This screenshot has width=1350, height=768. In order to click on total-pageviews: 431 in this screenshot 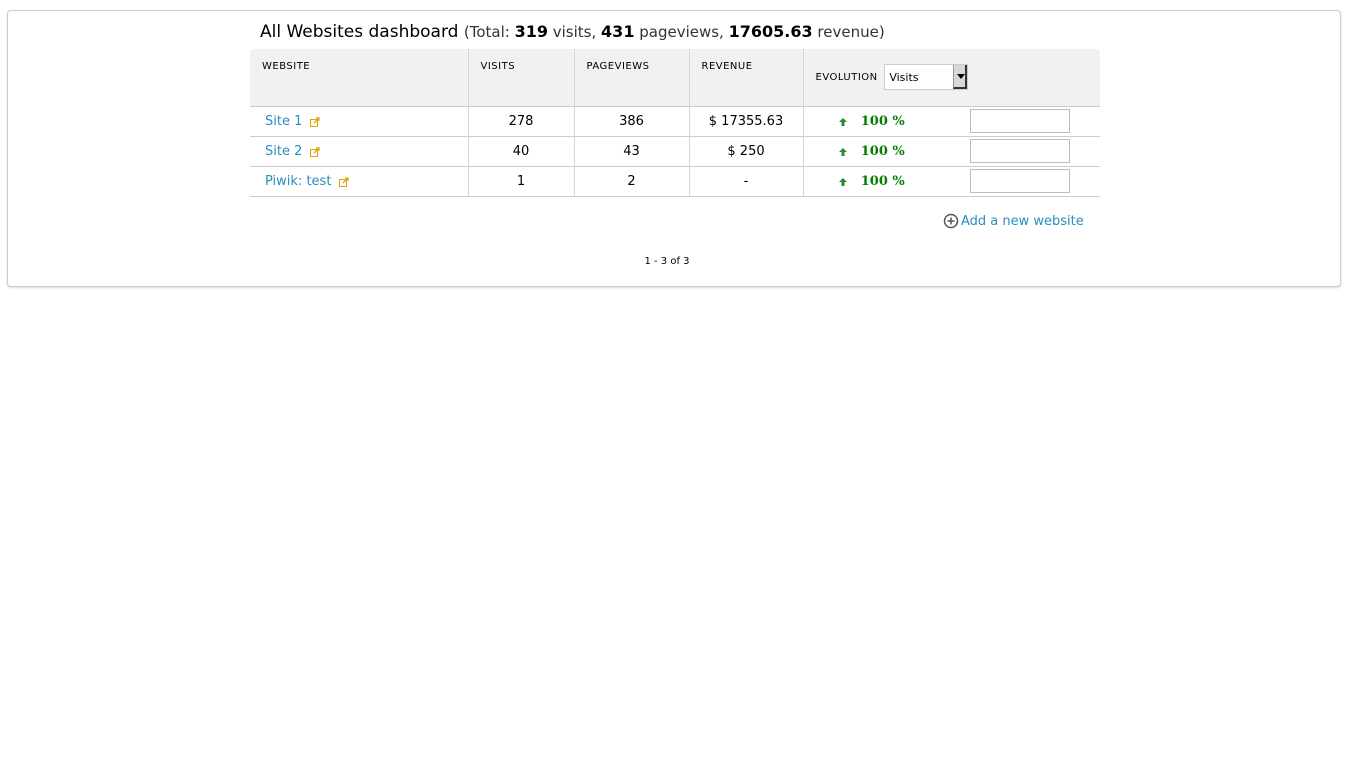, I will do `click(618, 31)`.